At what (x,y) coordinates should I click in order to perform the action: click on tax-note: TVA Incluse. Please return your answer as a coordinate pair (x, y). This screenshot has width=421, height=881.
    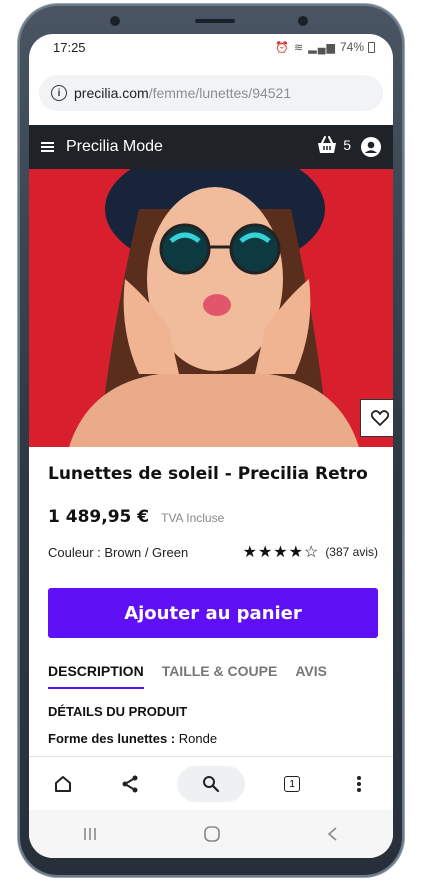
    Looking at the image, I should click on (193, 518).